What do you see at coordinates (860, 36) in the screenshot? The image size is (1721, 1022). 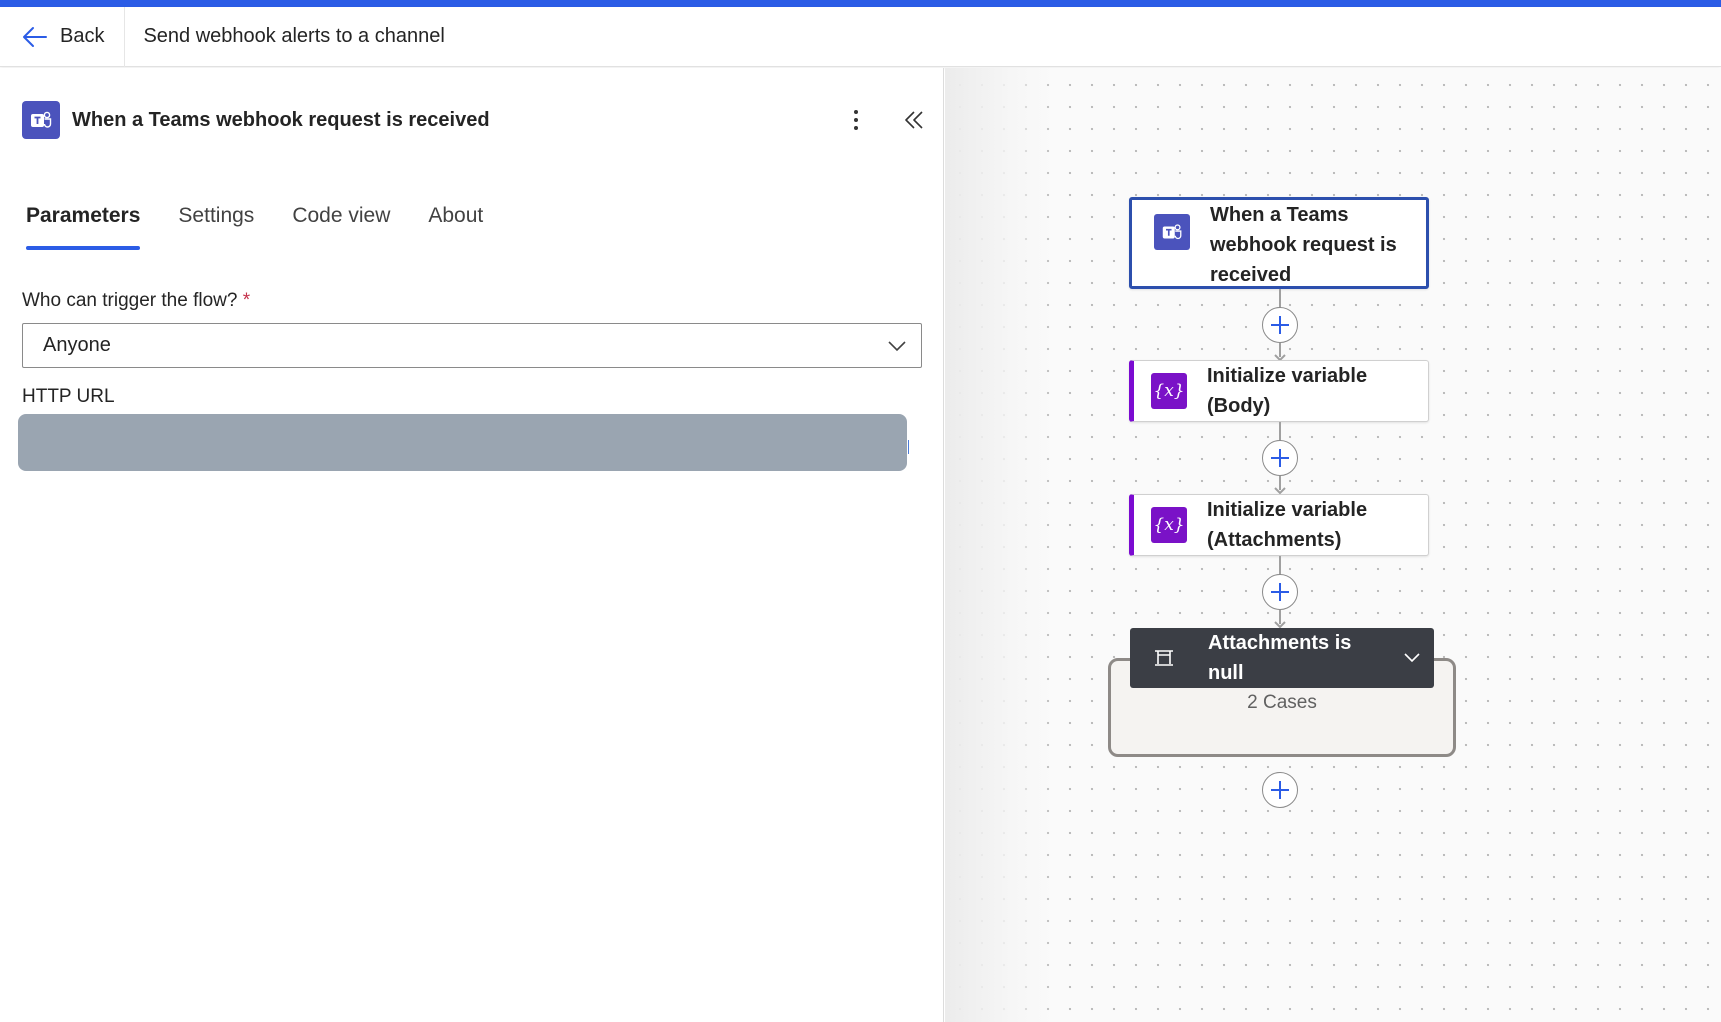 I see `app-header: Back Send webhook alerts to a channel` at bounding box center [860, 36].